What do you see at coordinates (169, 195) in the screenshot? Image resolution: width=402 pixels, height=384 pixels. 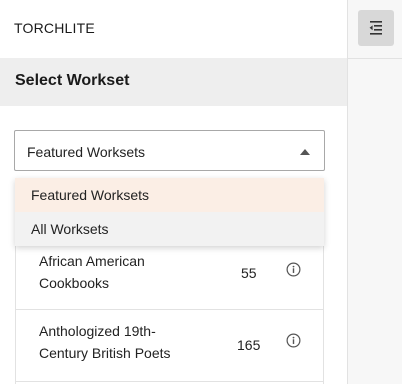 I see `menu-item-featured-worksets: Featured Worksets` at bounding box center [169, 195].